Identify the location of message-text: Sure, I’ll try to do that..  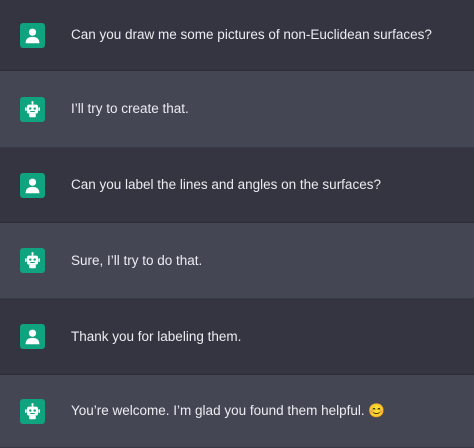
(137, 260).